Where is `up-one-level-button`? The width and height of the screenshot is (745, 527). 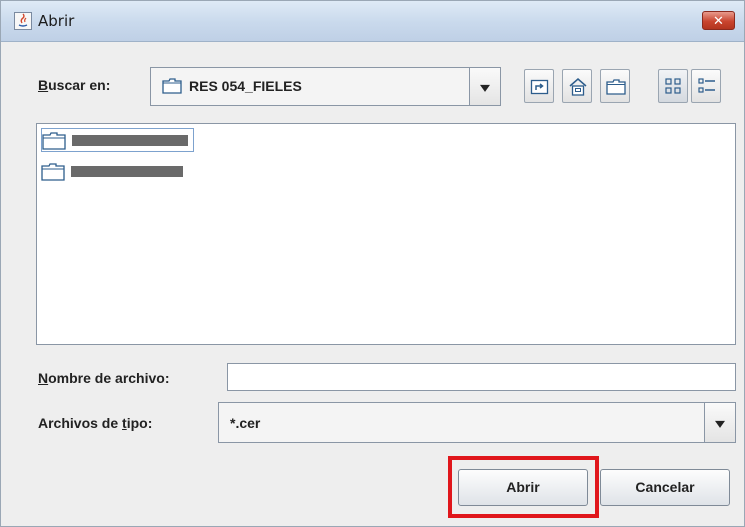
up-one-level-button is located at coordinates (539, 86).